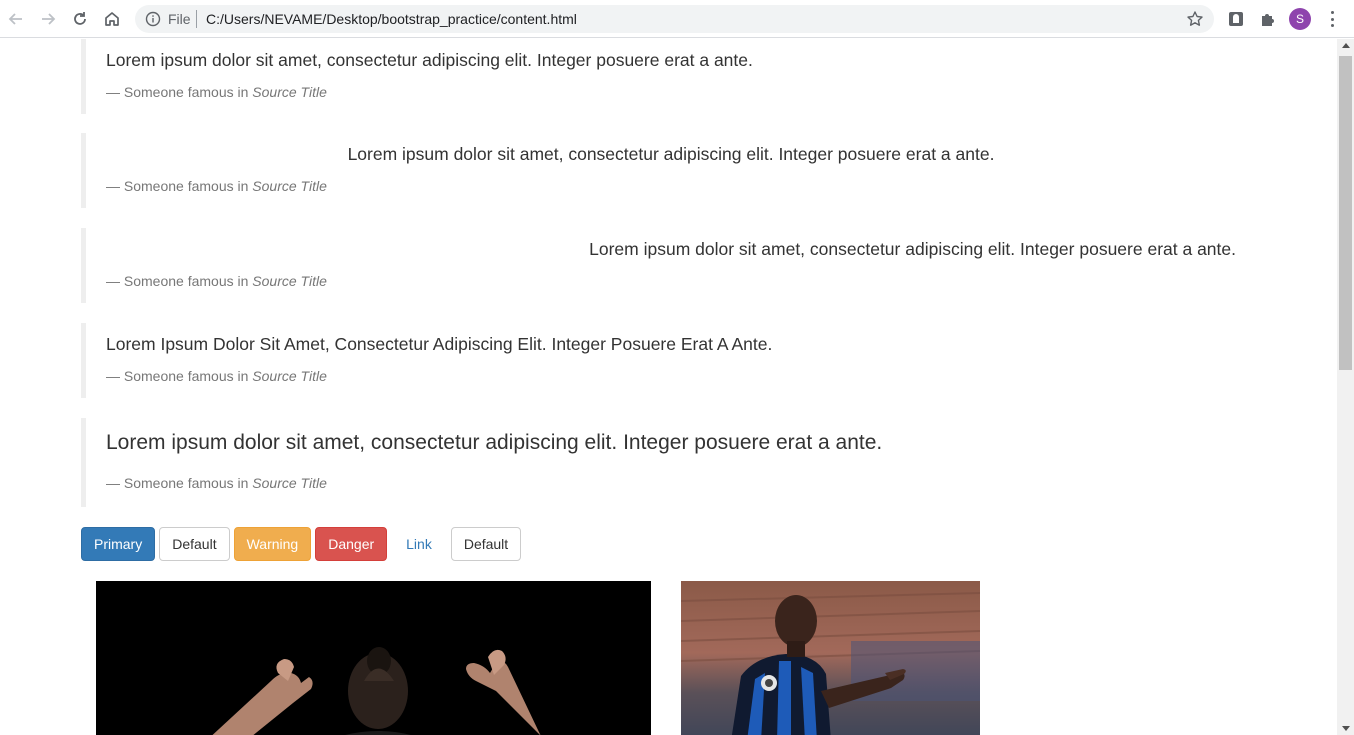  I want to click on link-button: Link, so click(419, 544).